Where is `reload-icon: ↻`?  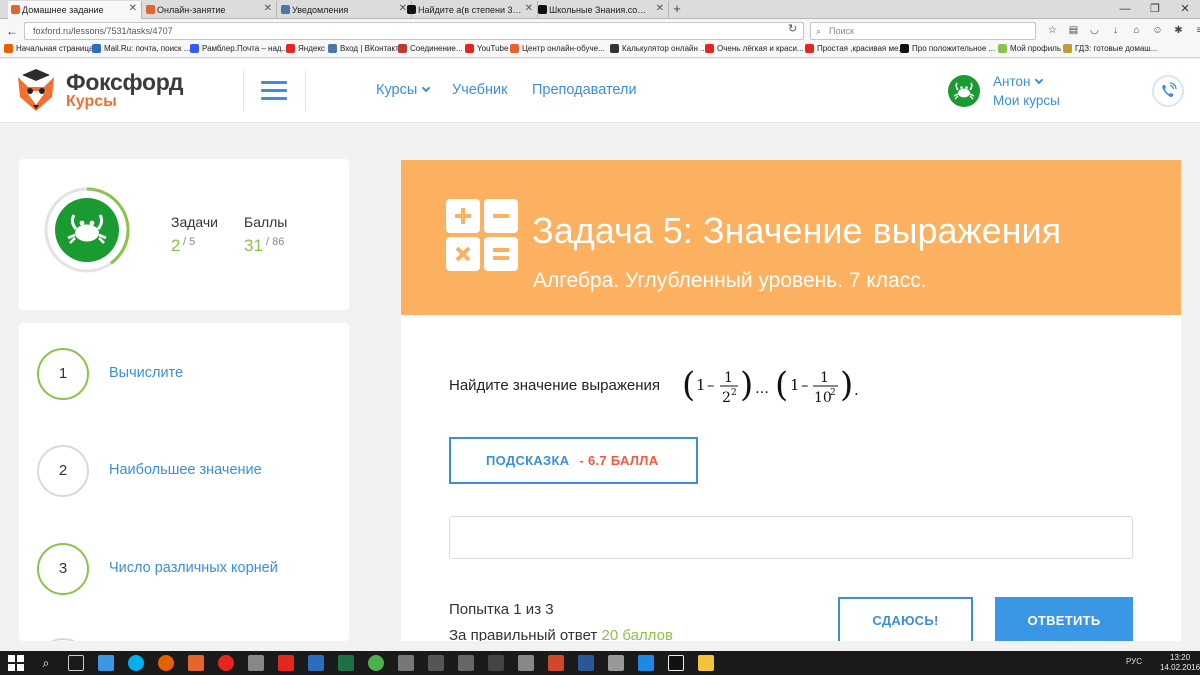 reload-icon: ↻ is located at coordinates (792, 28).